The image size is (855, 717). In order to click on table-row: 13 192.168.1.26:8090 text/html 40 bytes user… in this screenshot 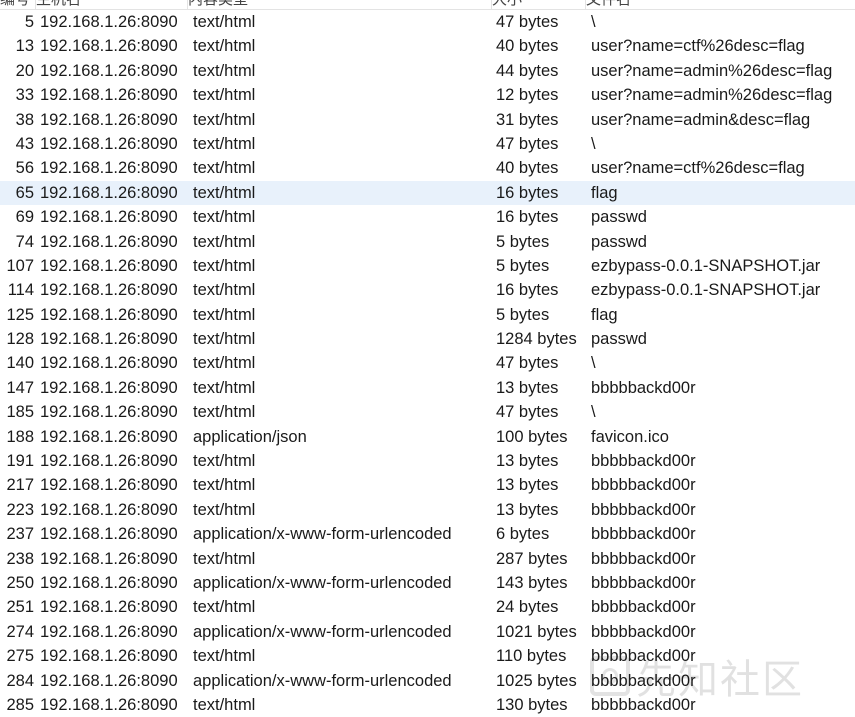, I will do `click(427, 46)`.